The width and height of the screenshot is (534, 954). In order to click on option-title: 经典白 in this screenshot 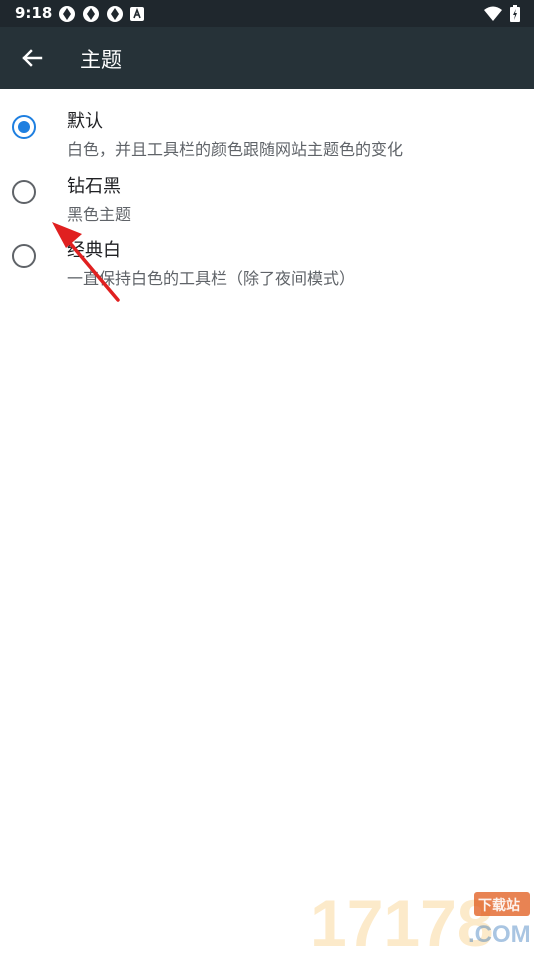, I will do `click(94, 250)`.